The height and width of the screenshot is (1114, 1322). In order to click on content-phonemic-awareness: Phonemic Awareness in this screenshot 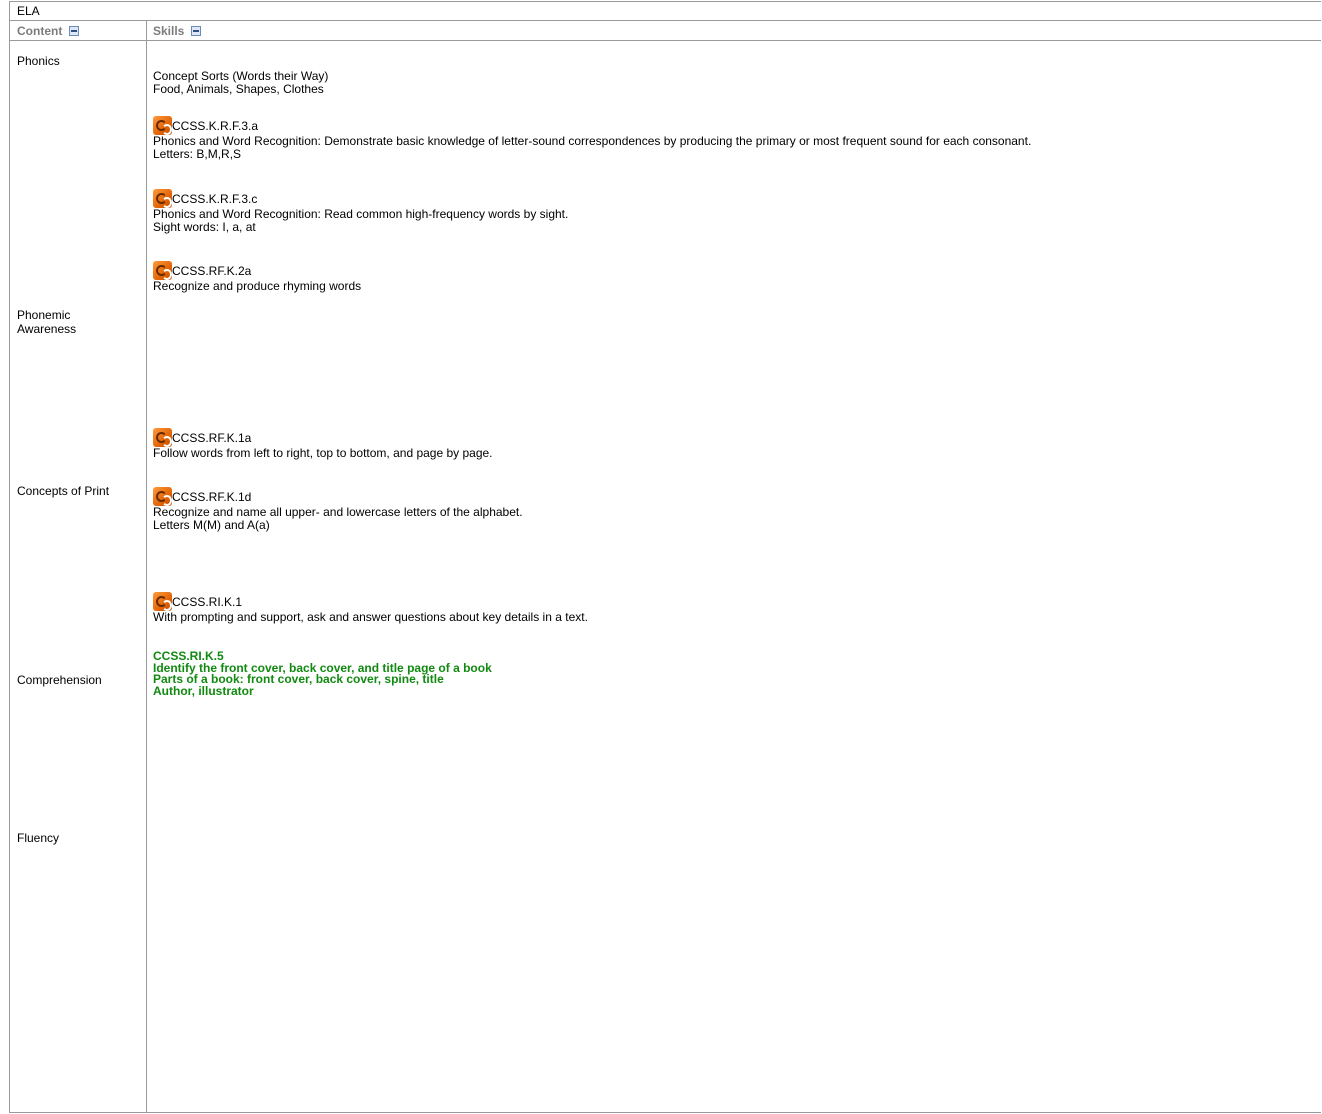, I will do `click(46, 322)`.